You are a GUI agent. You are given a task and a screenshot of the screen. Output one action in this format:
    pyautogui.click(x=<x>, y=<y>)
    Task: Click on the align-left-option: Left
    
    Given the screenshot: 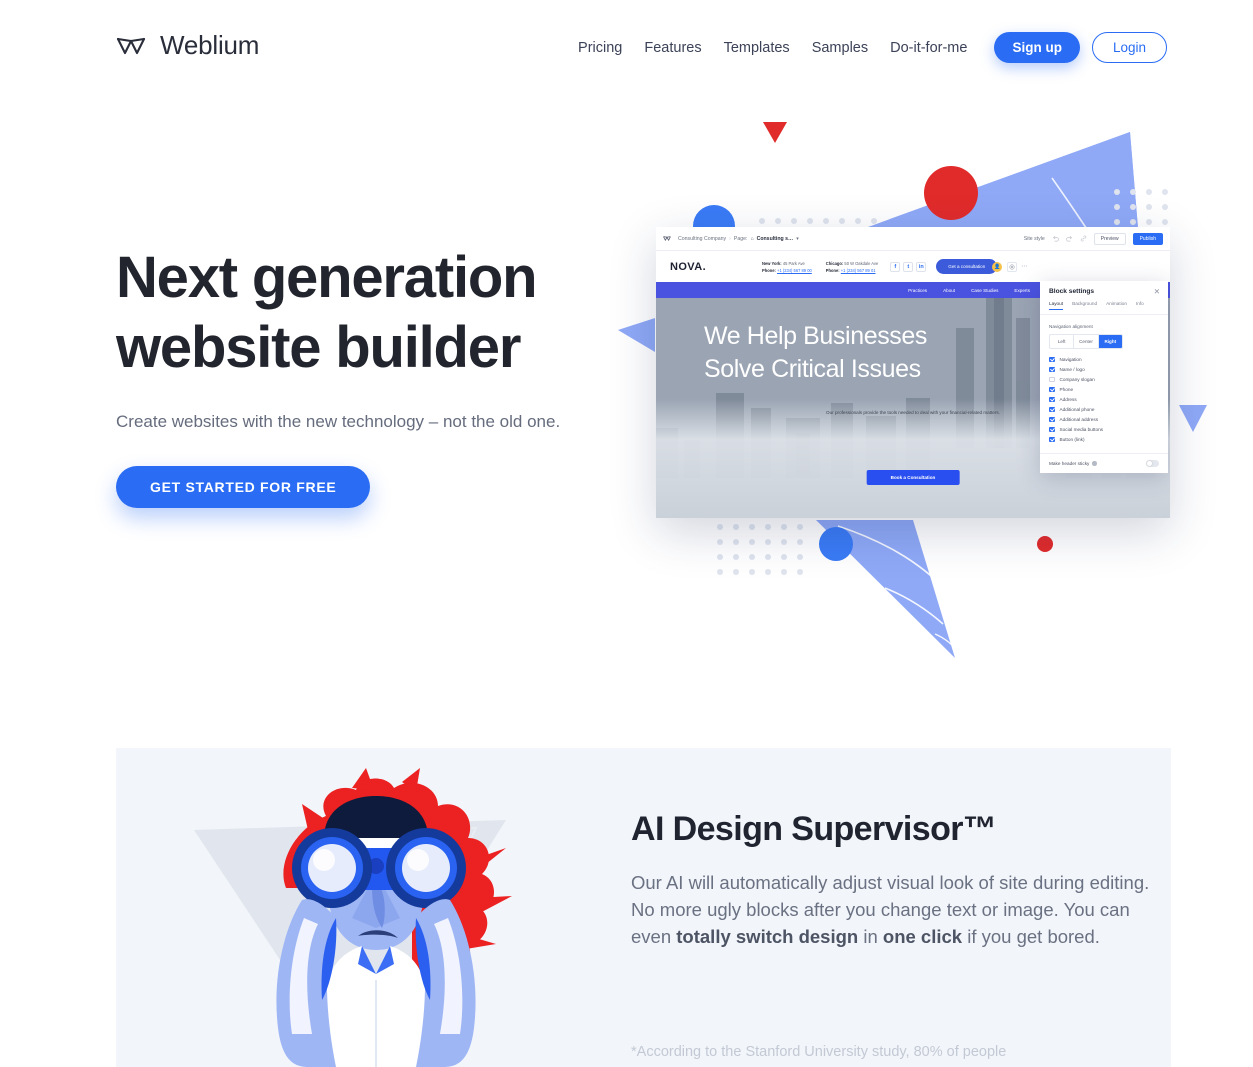 What is the action you would take?
    pyautogui.click(x=1061, y=341)
    